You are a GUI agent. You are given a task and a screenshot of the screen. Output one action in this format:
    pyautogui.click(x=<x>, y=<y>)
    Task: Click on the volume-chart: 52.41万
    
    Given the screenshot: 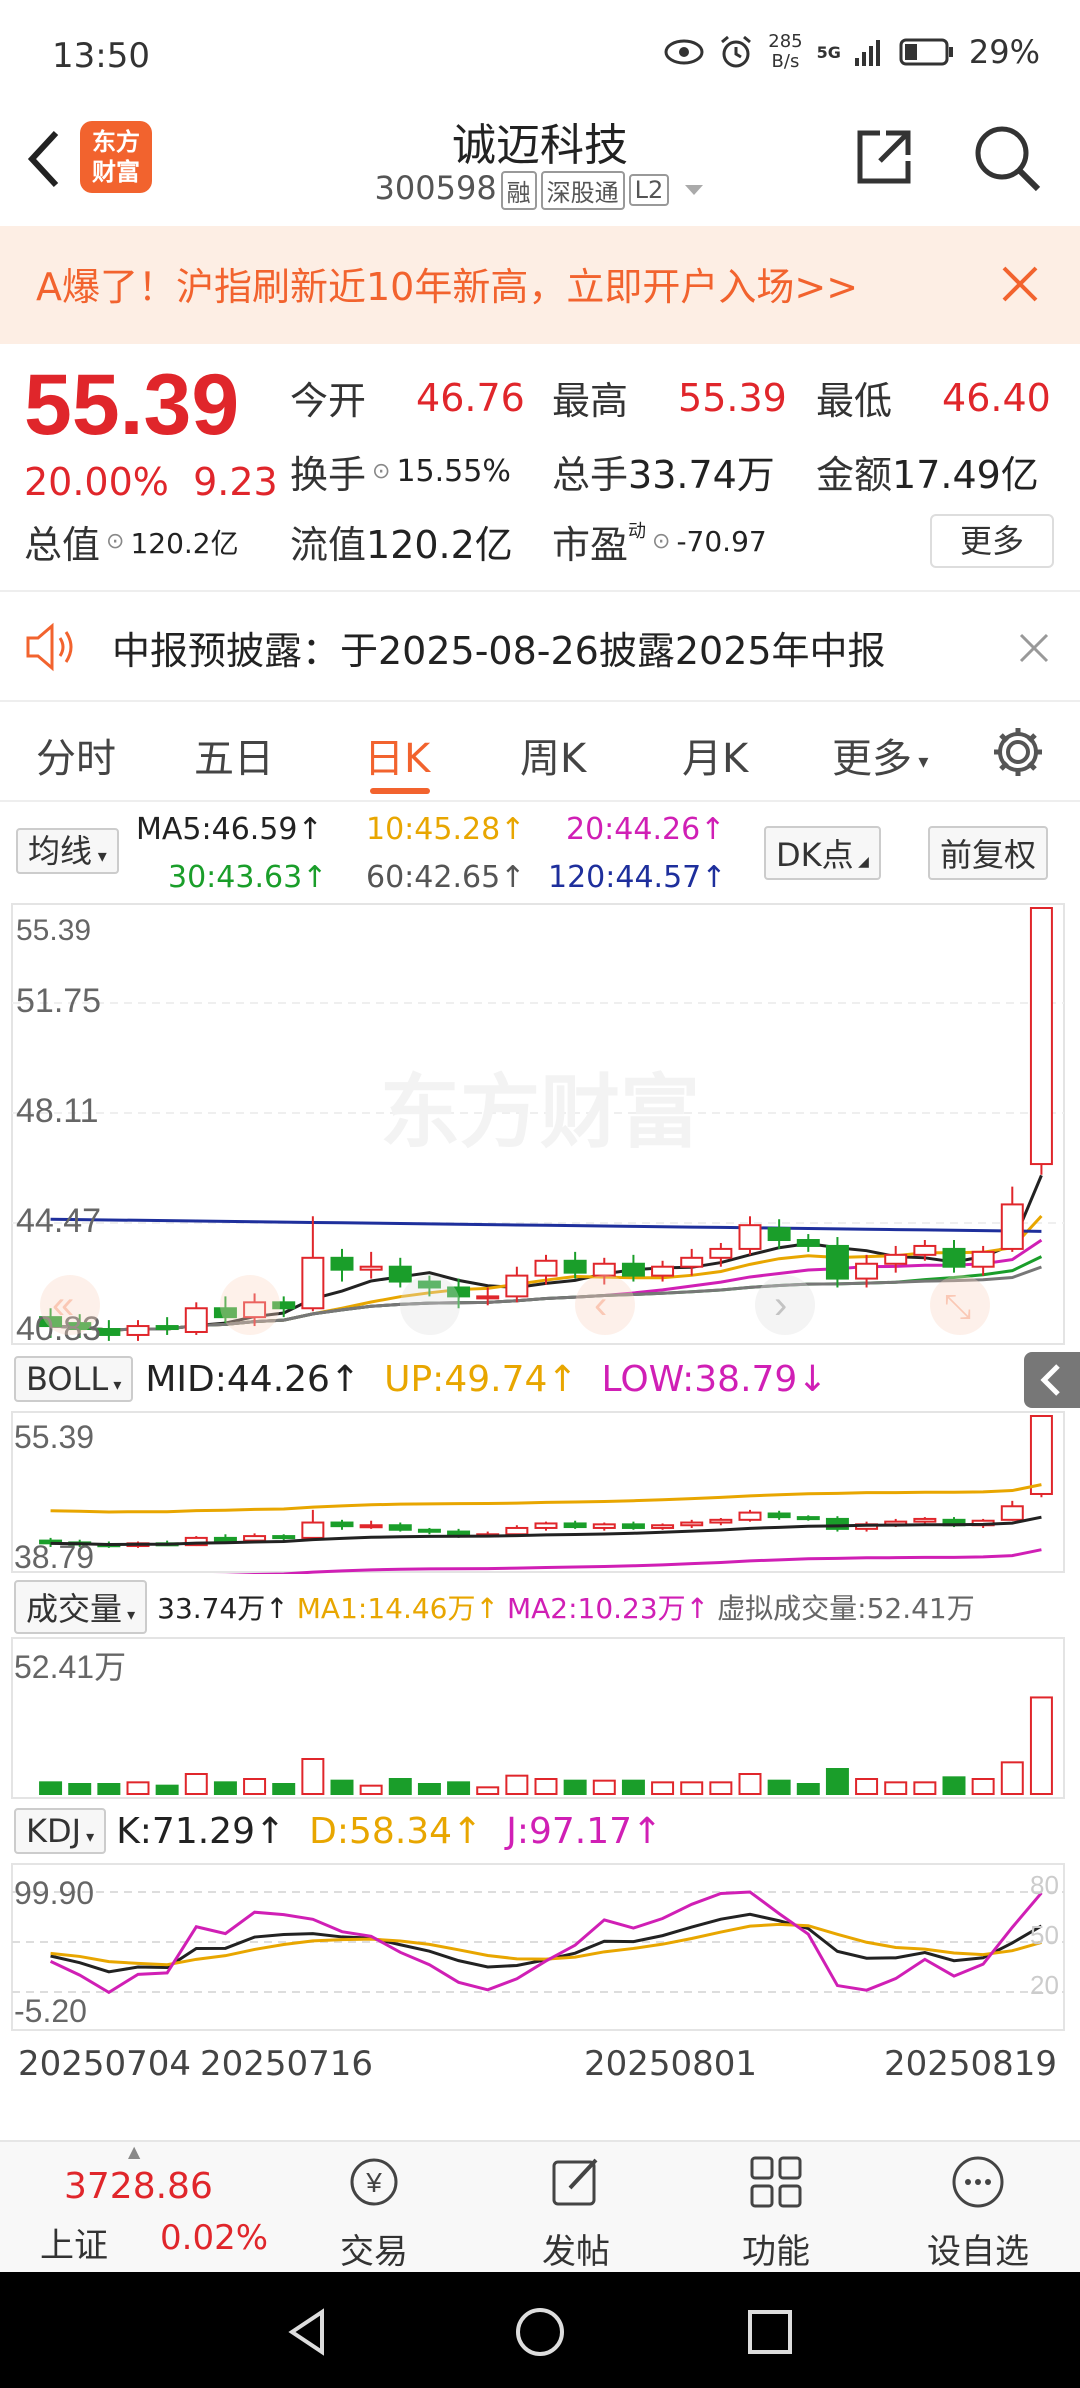 What is the action you would take?
    pyautogui.click(x=540, y=1718)
    